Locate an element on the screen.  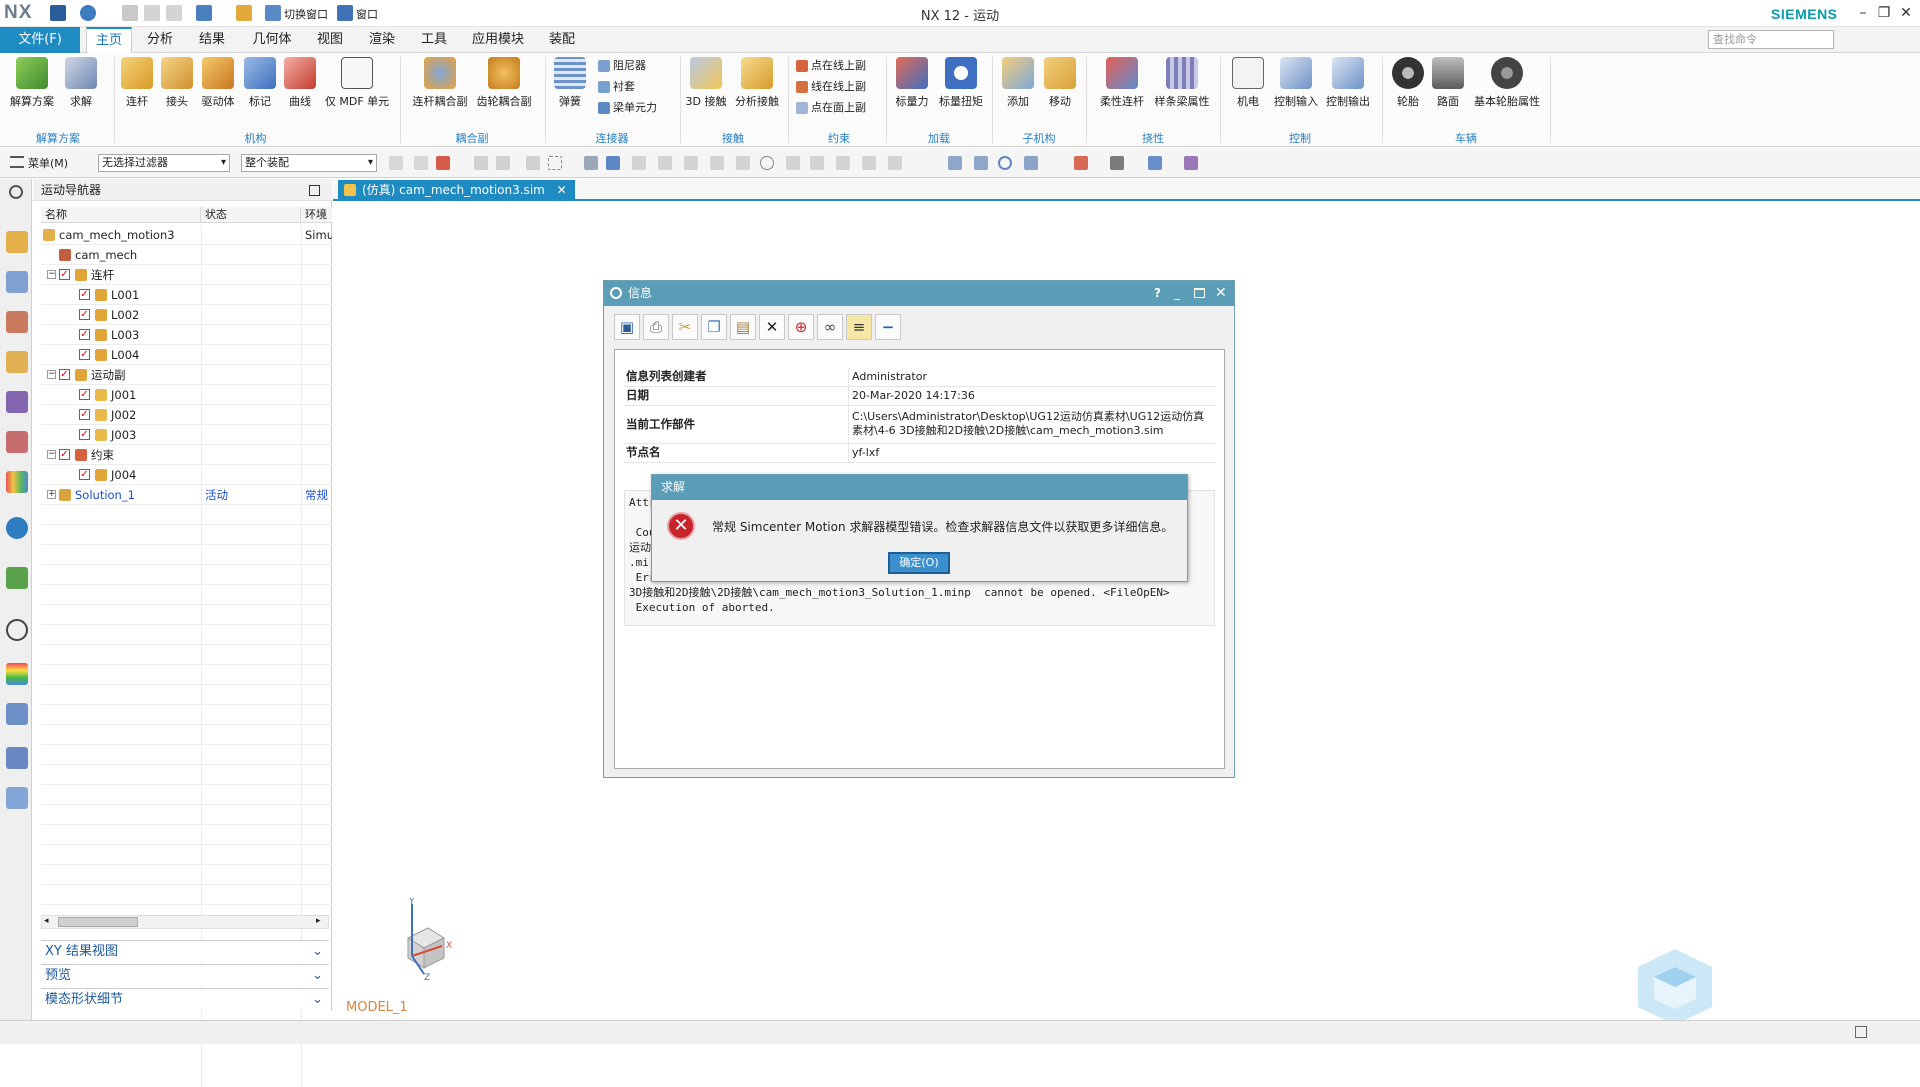
tree-row: ✓ L003 is located at coordinates (186, 335).